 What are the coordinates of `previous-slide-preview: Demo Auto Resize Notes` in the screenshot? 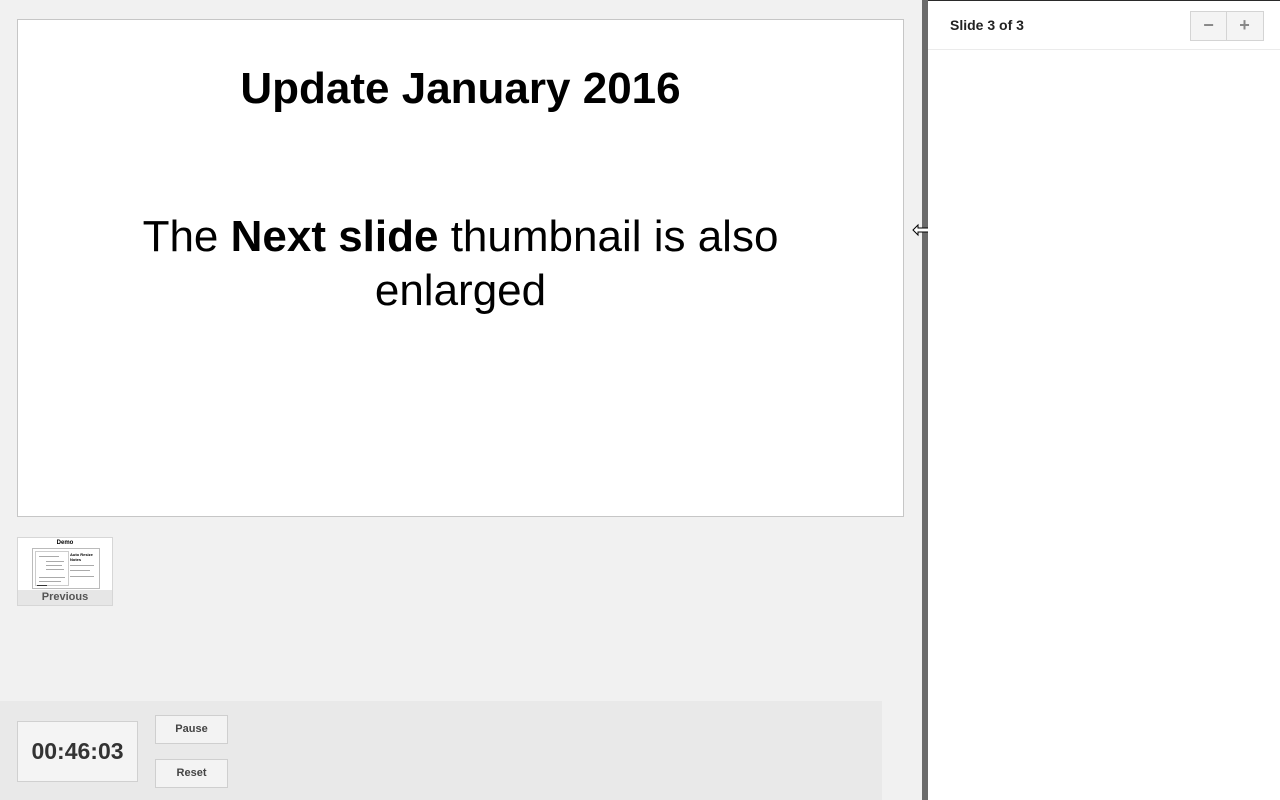 It's located at (65, 564).